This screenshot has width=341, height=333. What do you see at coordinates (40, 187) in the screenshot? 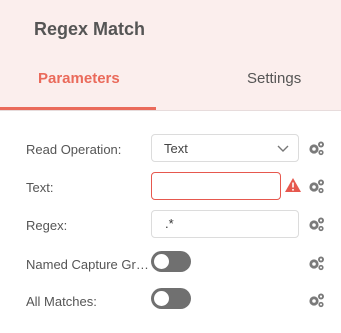
I see `text-label: Text:` at bounding box center [40, 187].